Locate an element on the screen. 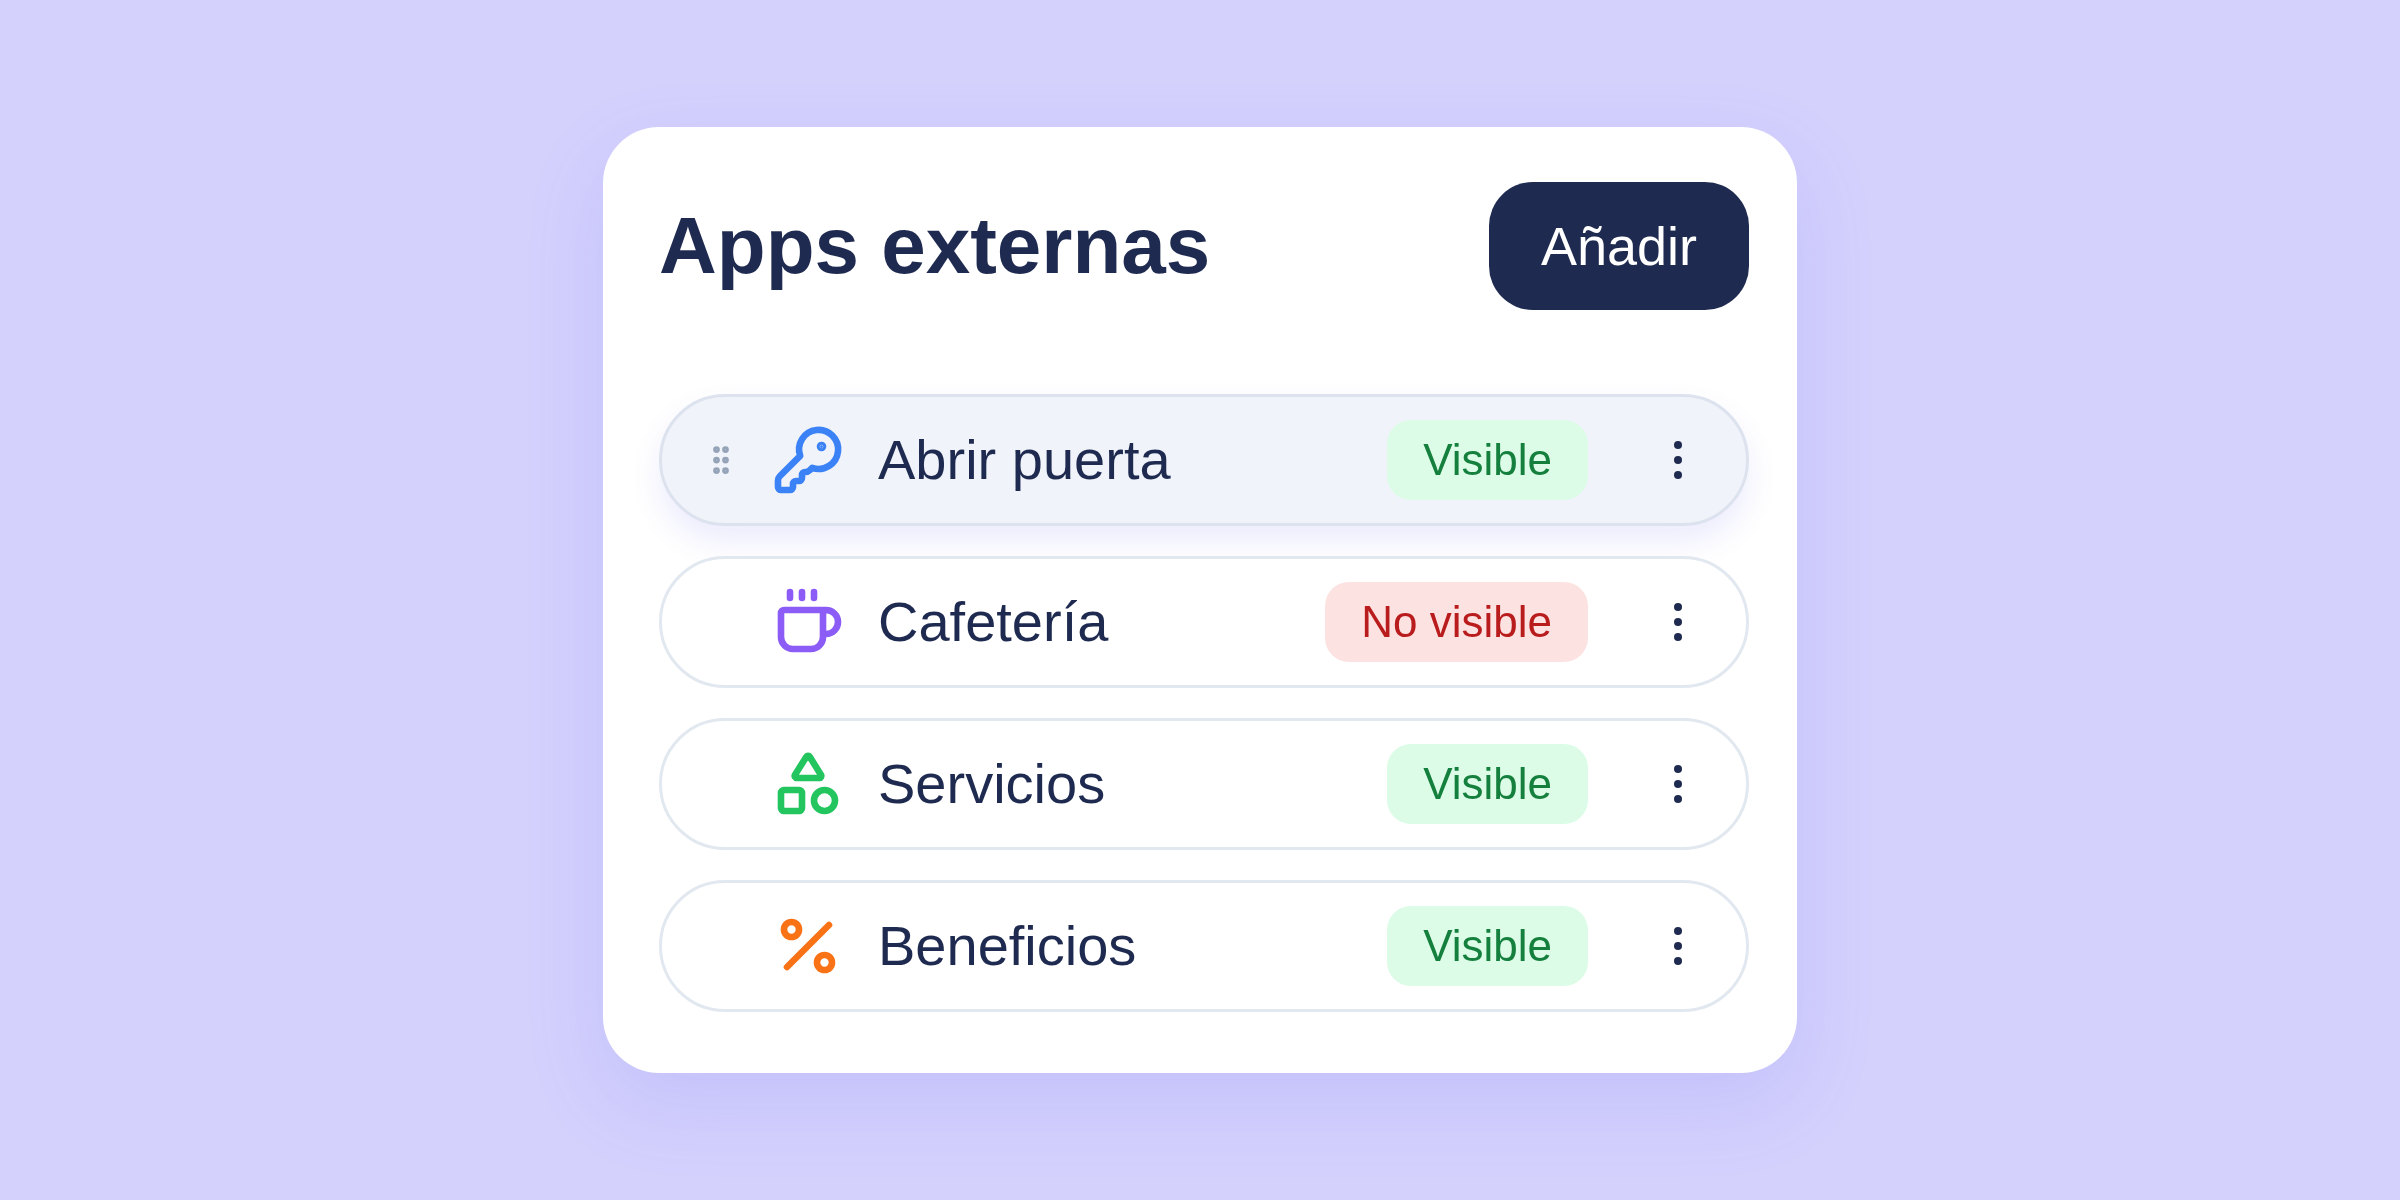  panel-title: Apps externas is located at coordinates (935, 246).